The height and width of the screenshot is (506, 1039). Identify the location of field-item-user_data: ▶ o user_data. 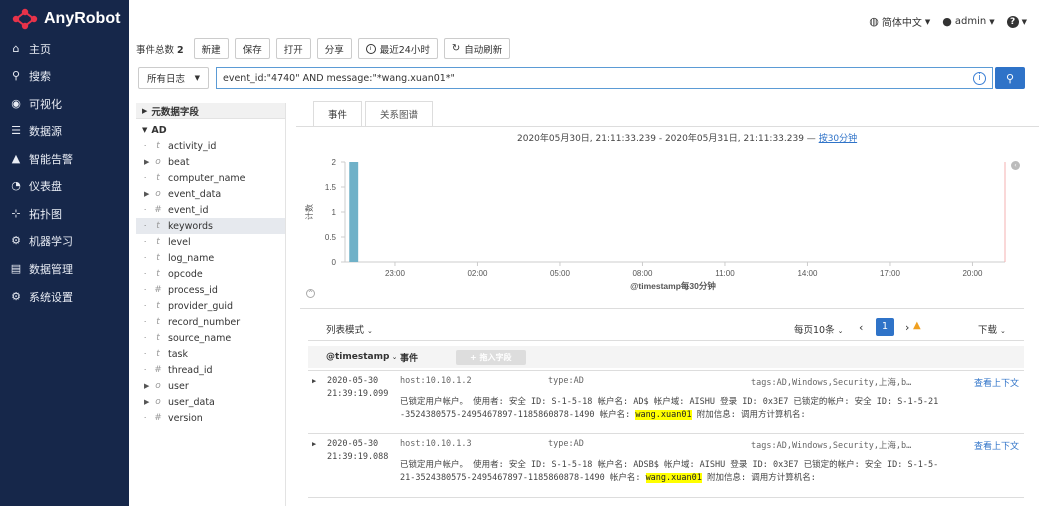
(210, 402).